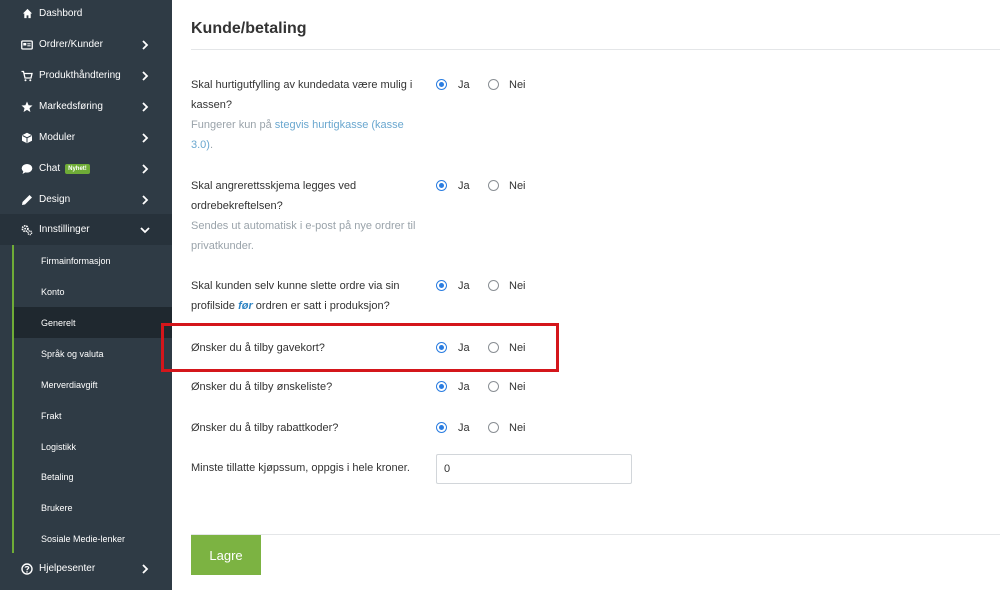  I want to click on question-wishlist: Ønsker du å tilby ønskeliste?, so click(262, 387).